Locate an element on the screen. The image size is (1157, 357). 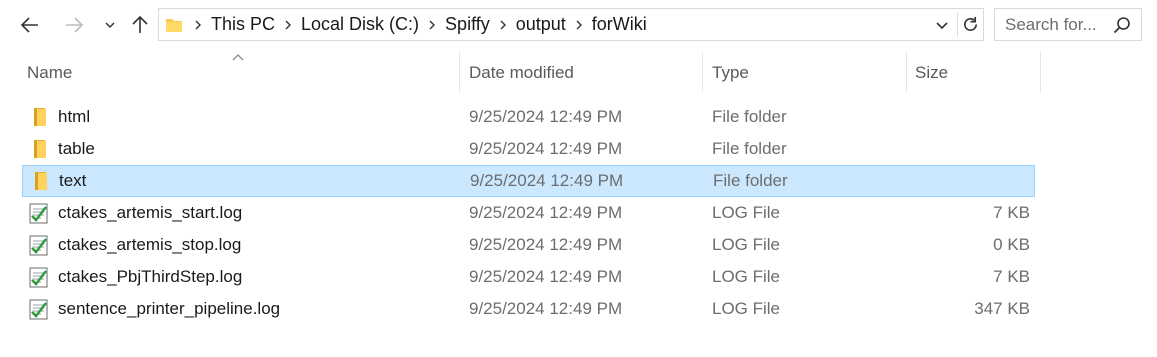
file-size: 0 KB is located at coordinates (1011, 244).